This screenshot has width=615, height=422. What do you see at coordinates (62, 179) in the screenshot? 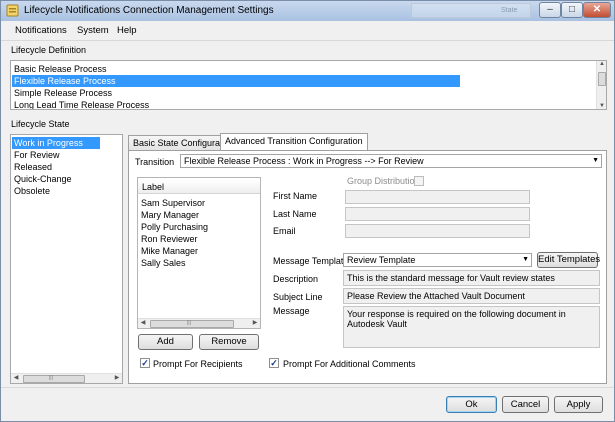
I see `lifecycle-state-item: Quick-Change` at bounding box center [62, 179].